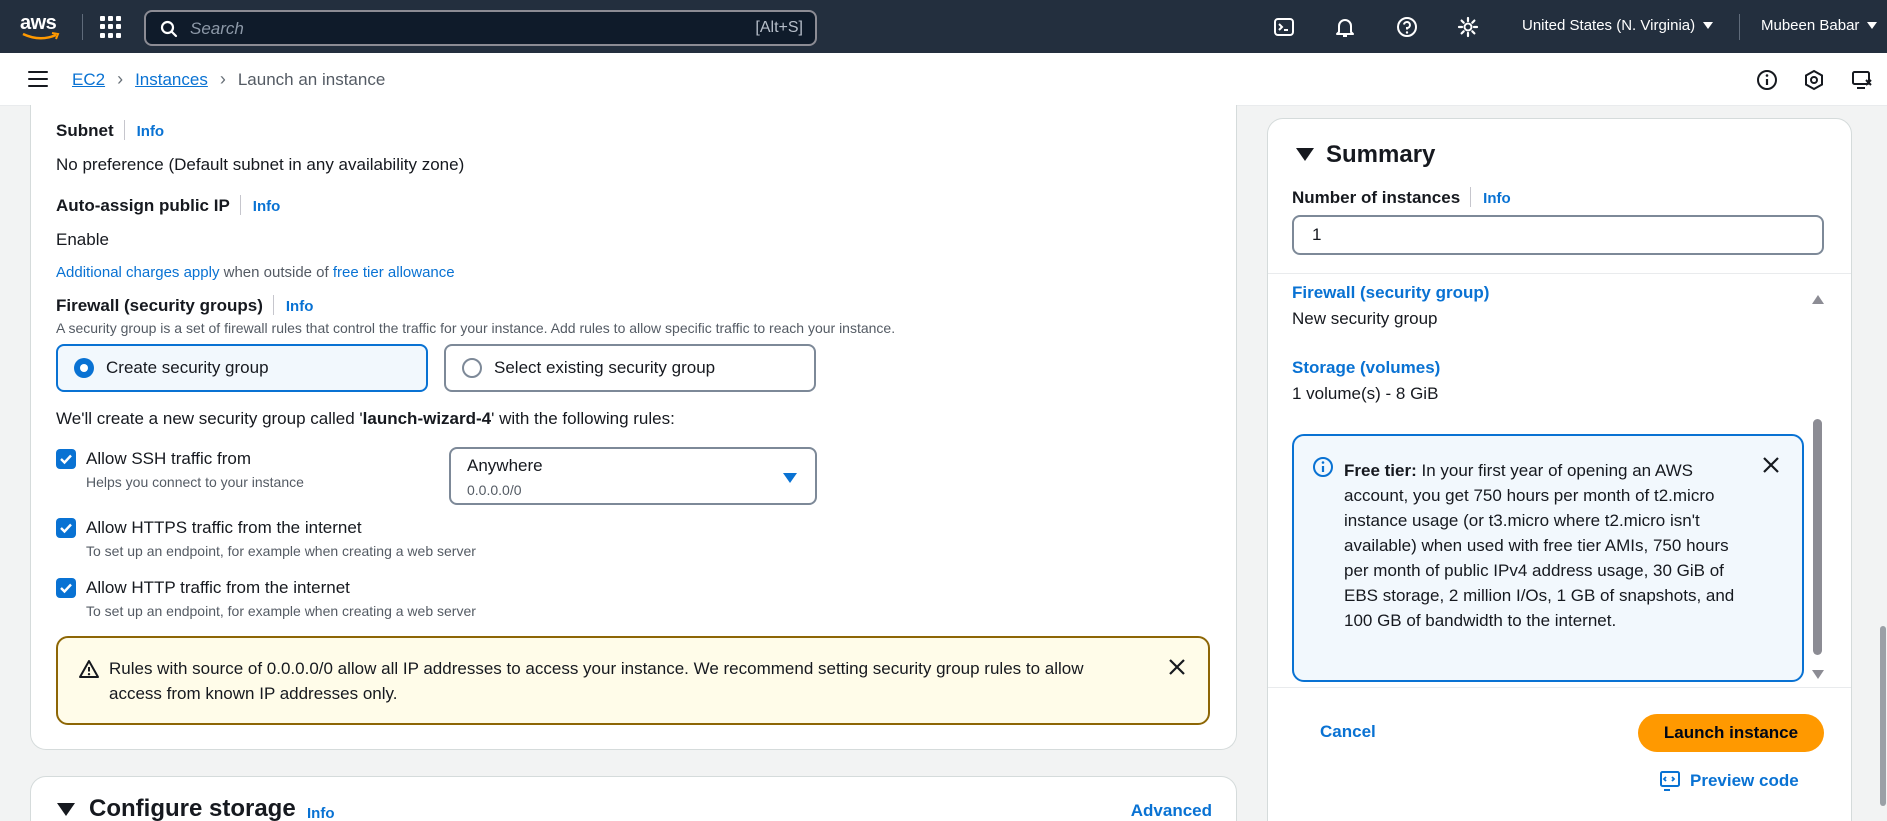 The image size is (1887, 821). Describe the element at coordinates (168, 205) in the screenshot. I see `auto-assign-ip-label: Auto-assign public IP Info` at that location.